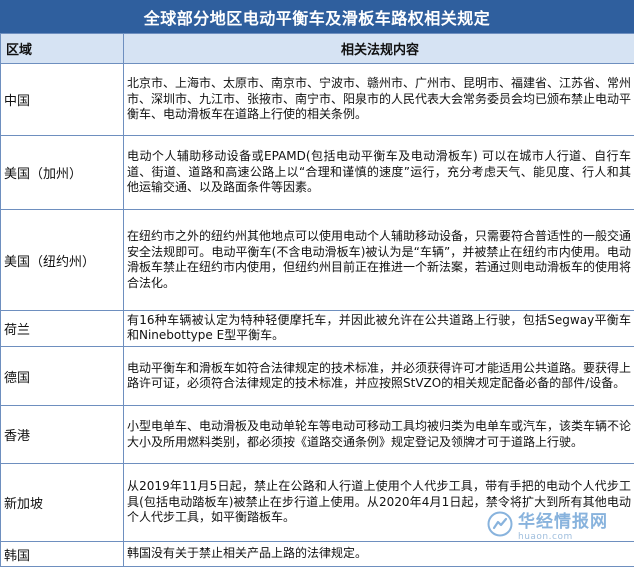  I want to click on header-row: 区域 相关法规内容, so click(317, 48).